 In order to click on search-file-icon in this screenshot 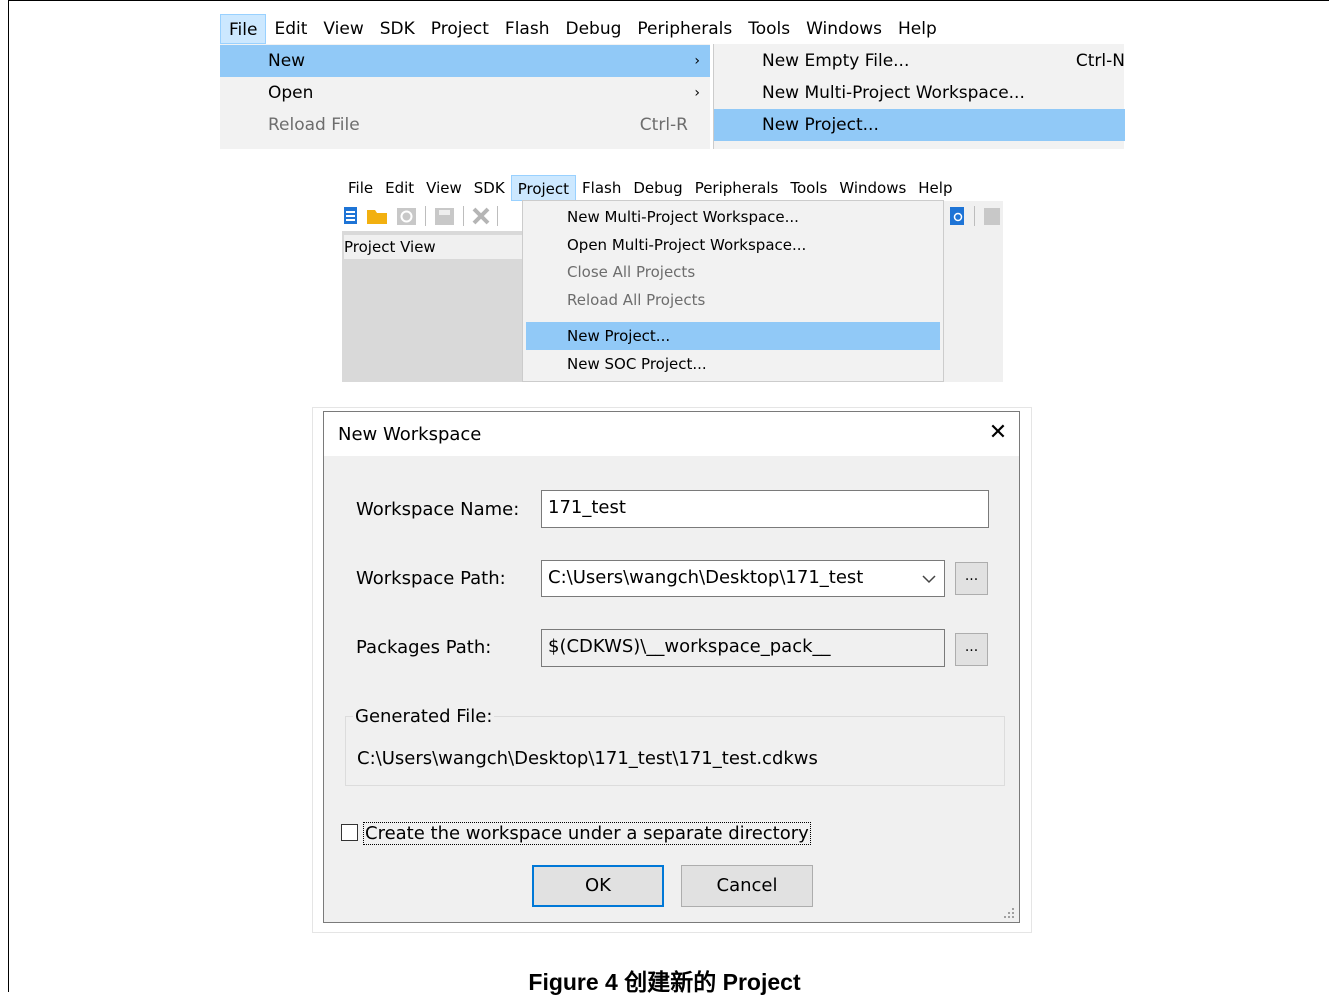, I will do `click(957, 216)`.